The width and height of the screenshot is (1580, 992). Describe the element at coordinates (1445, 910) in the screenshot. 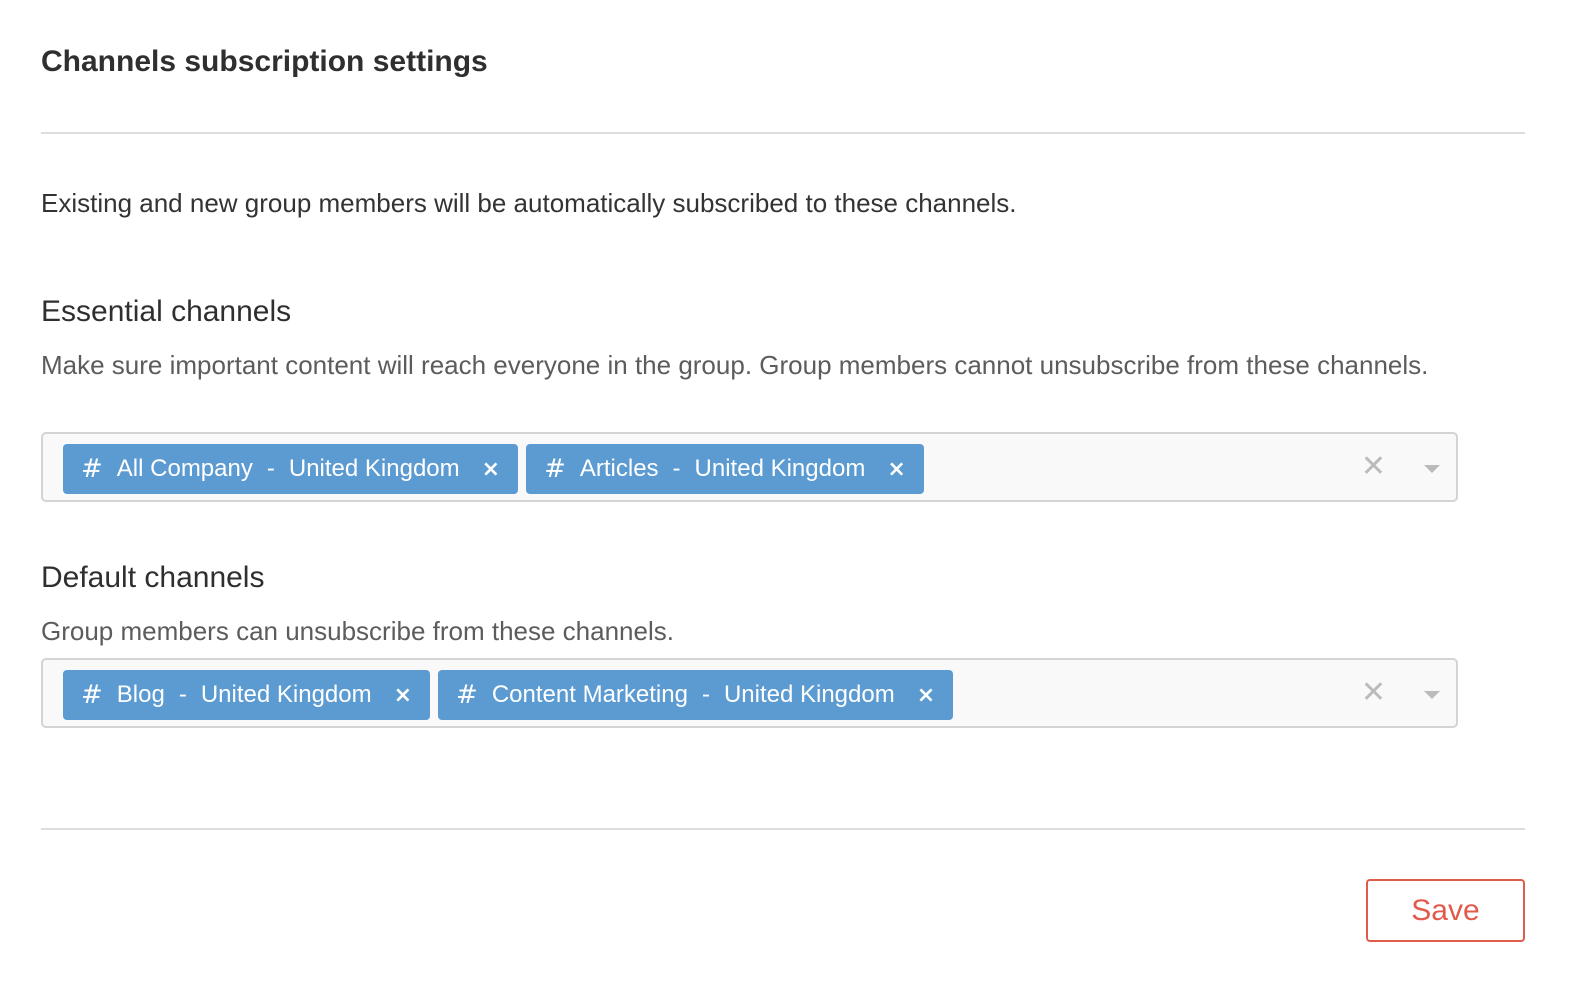

I see `save-button: Save` at that location.